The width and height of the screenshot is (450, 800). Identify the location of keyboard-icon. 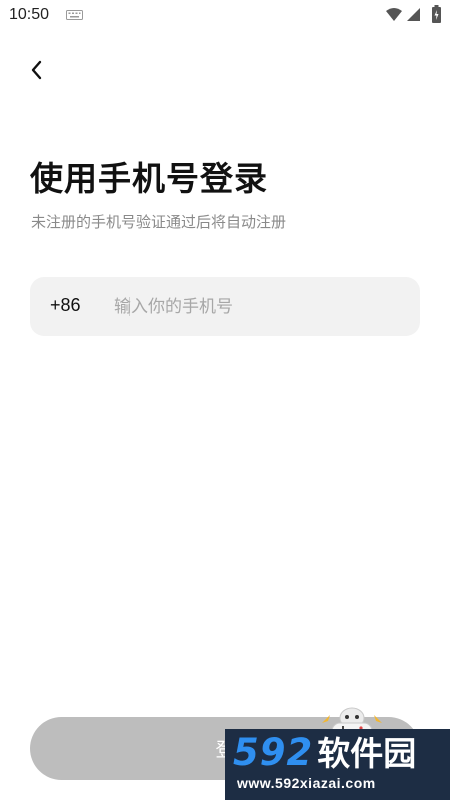
(74, 15).